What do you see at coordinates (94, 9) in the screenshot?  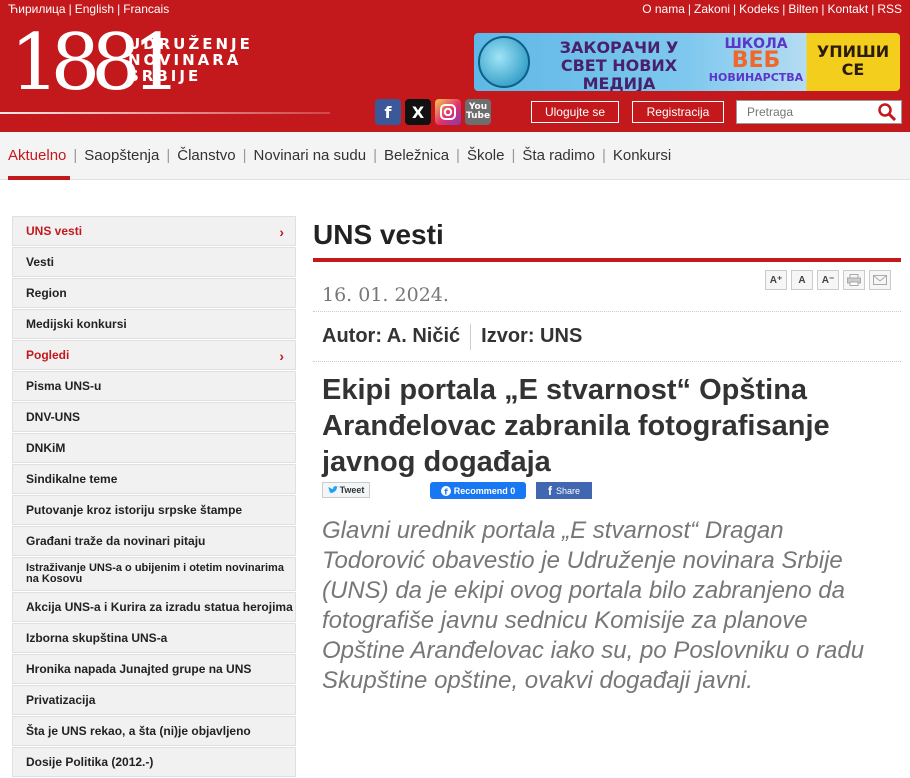 I see `lang-english-link: English` at bounding box center [94, 9].